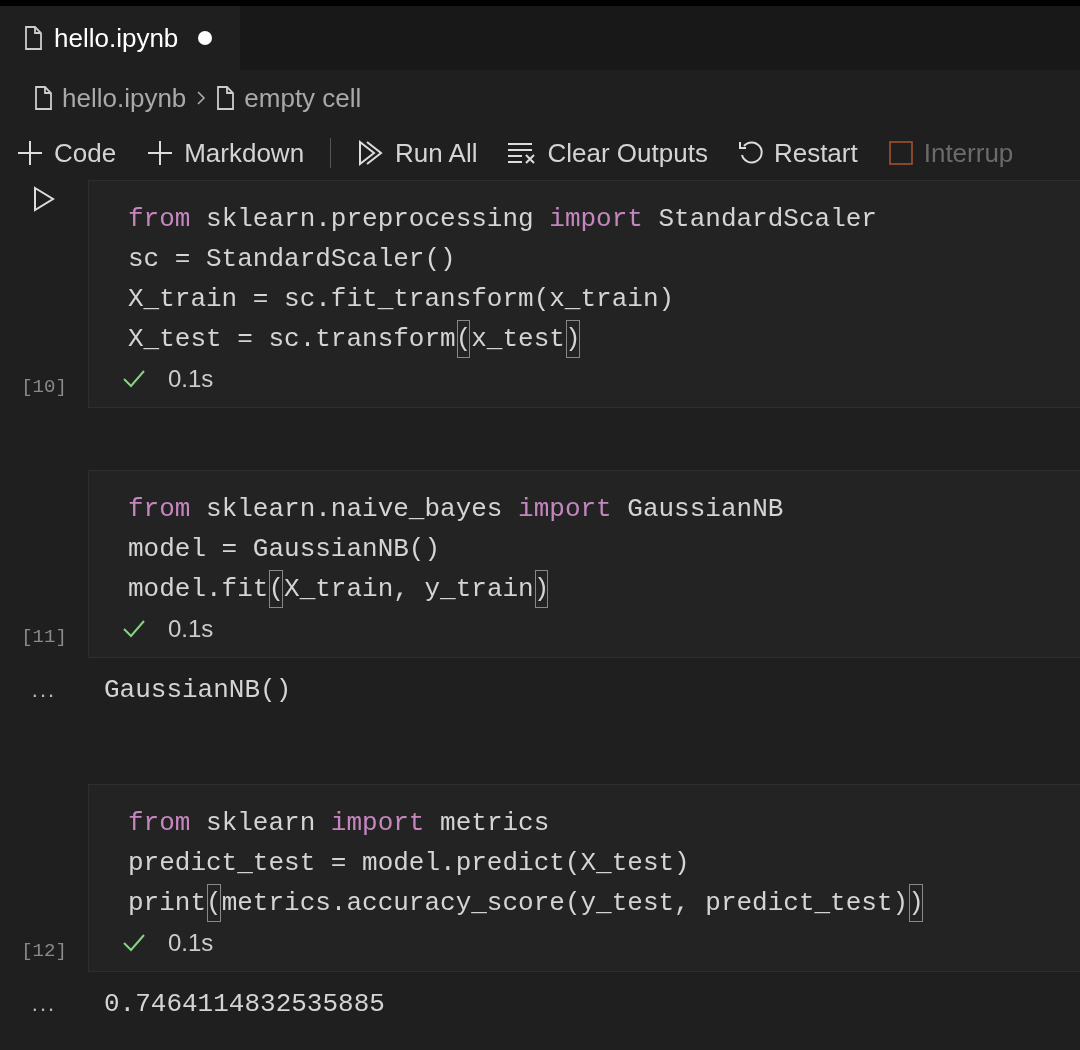 Image resolution: width=1080 pixels, height=1050 pixels. I want to click on clear-outputs-icon, so click(522, 153).